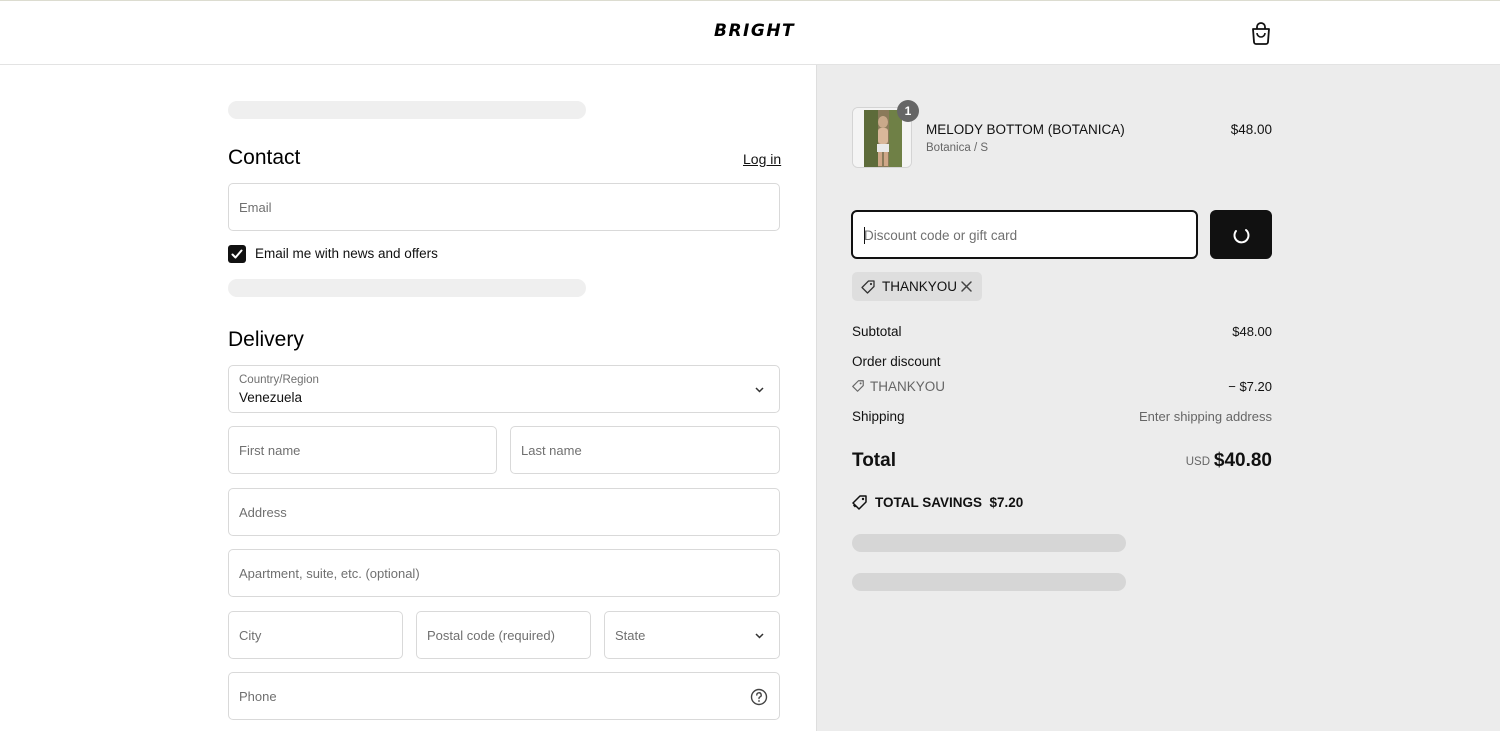  I want to click on address-field: Address, so click(504, 512).